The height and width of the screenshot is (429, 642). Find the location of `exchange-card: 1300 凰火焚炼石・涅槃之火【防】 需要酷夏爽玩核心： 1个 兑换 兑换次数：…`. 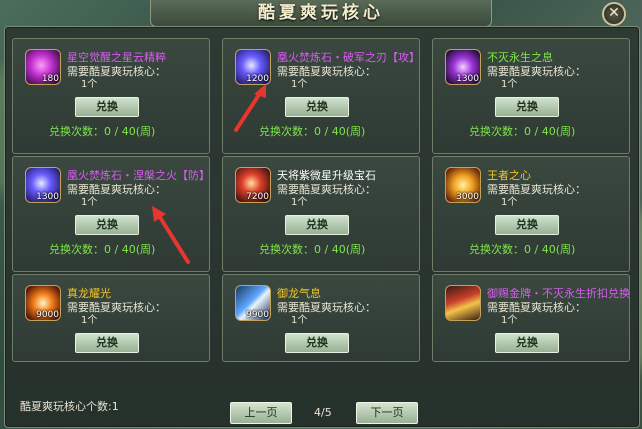

exchange-card: 1300 凰火焚炼石・涅槃之火【防】 需要酷夏爽玩核心： 1个 兑换 兑换次数：… is located at coordinates (111, 214).